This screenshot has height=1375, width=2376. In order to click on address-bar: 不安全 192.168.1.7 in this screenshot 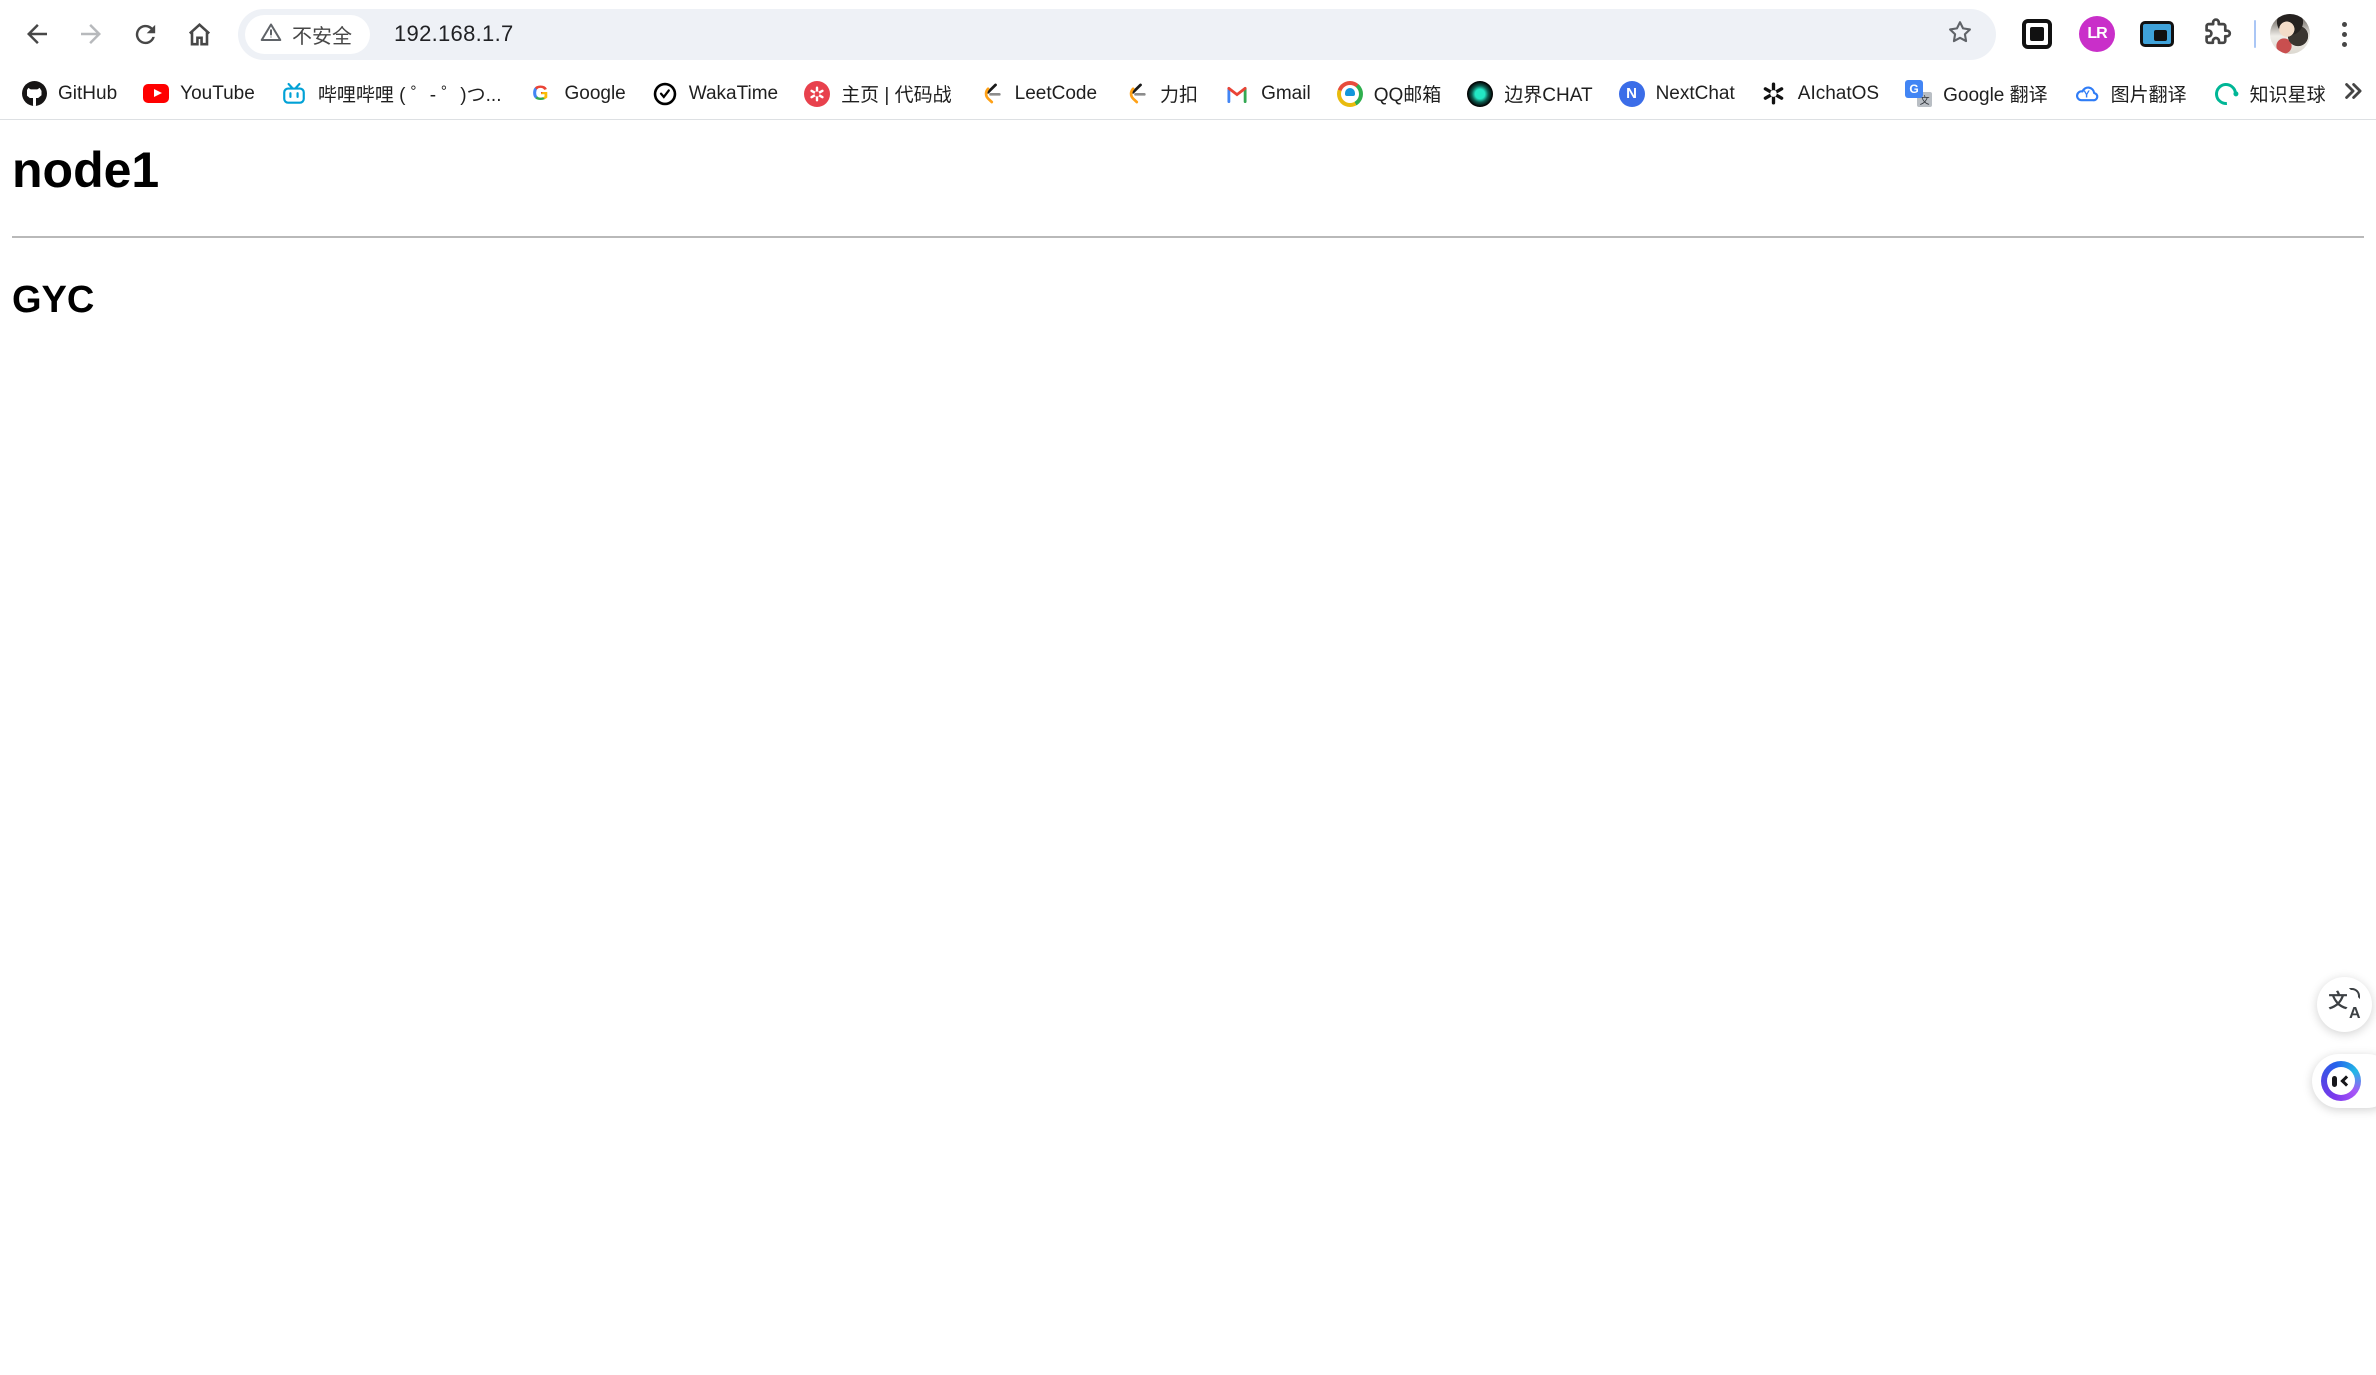, I will do `click(1117, 34)`.